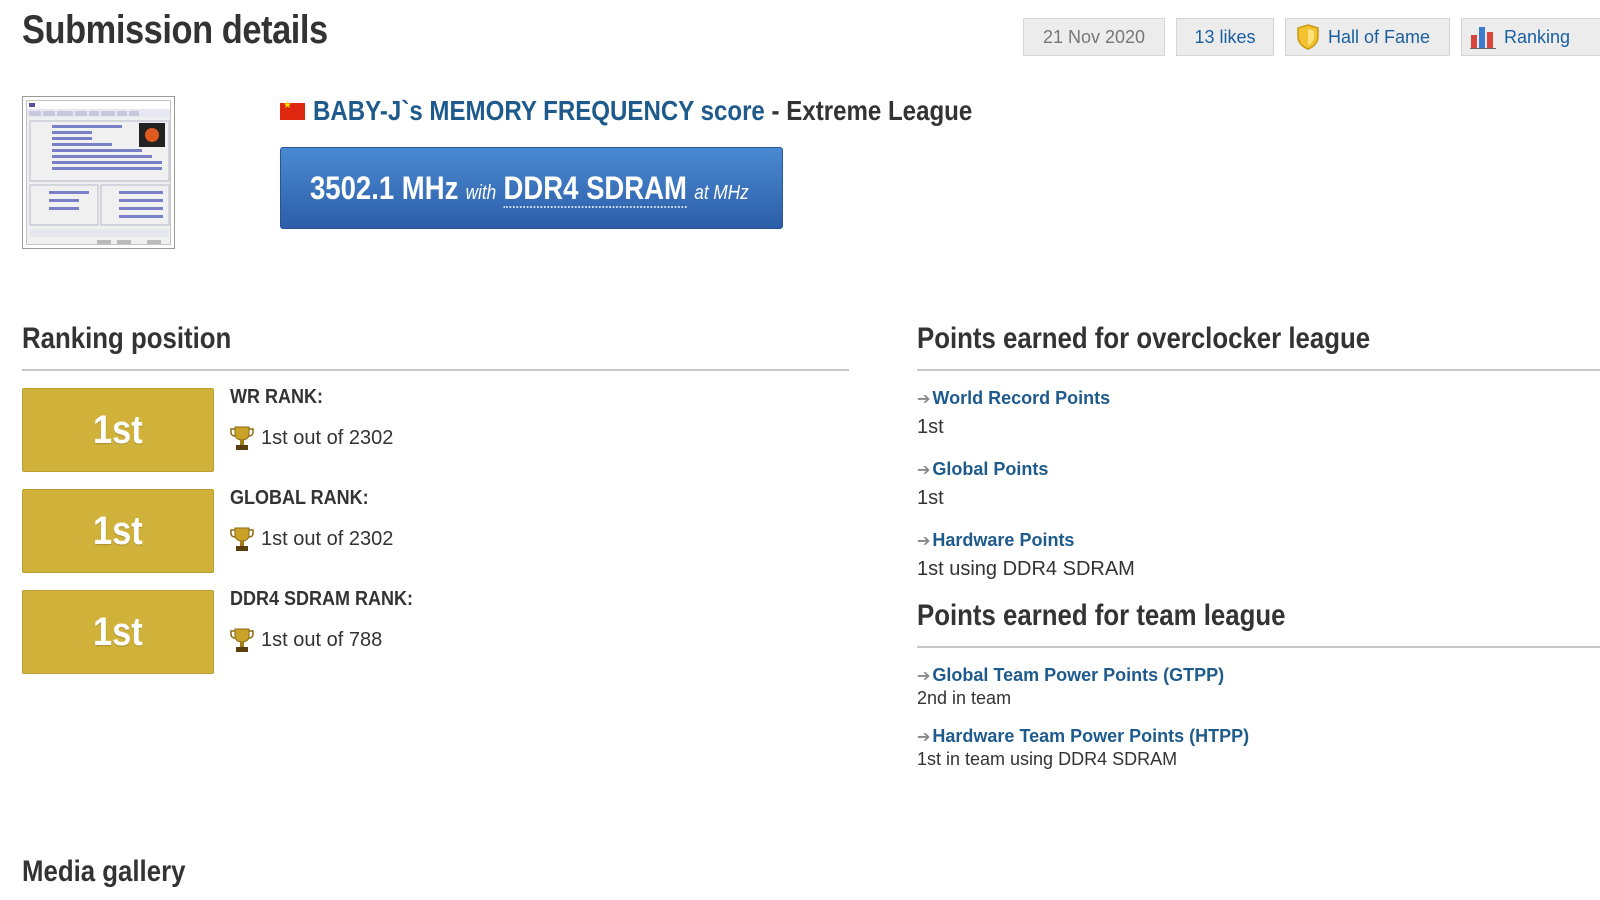  What do you see at coordinates (1143, 339) in the screenshot?
I see `overclocker-points-title: Points earned for overclocker league` at bounding box center [1143, 339].